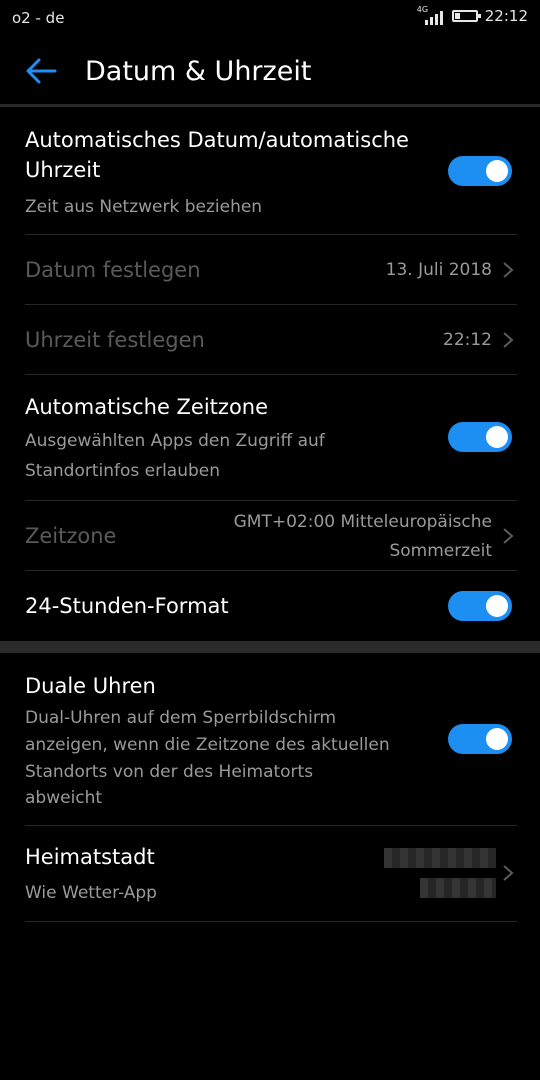  Describe the element at coordinates (41, 71) in the screenshot. I see `back-arrow-icon` at that location.